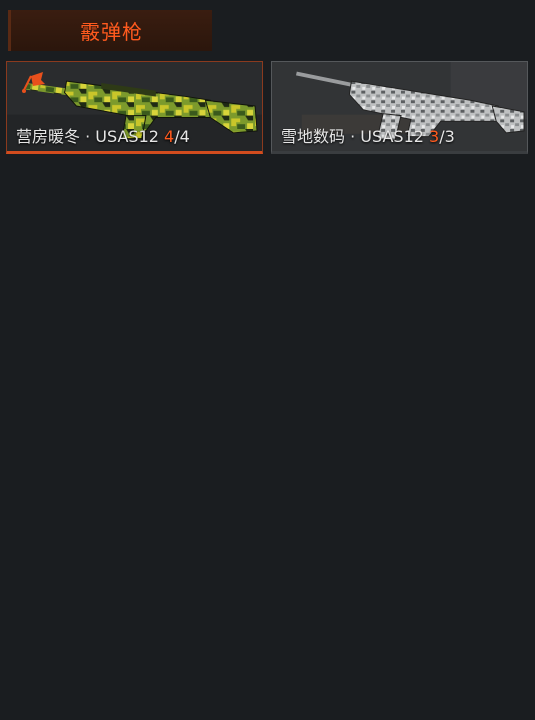 Image resolution: width=535 pixels, height=720 pixels. What do you see at coordinates (33, 82) in the screenshot?
I see `flag-icon` at bounding box center [33, 82].